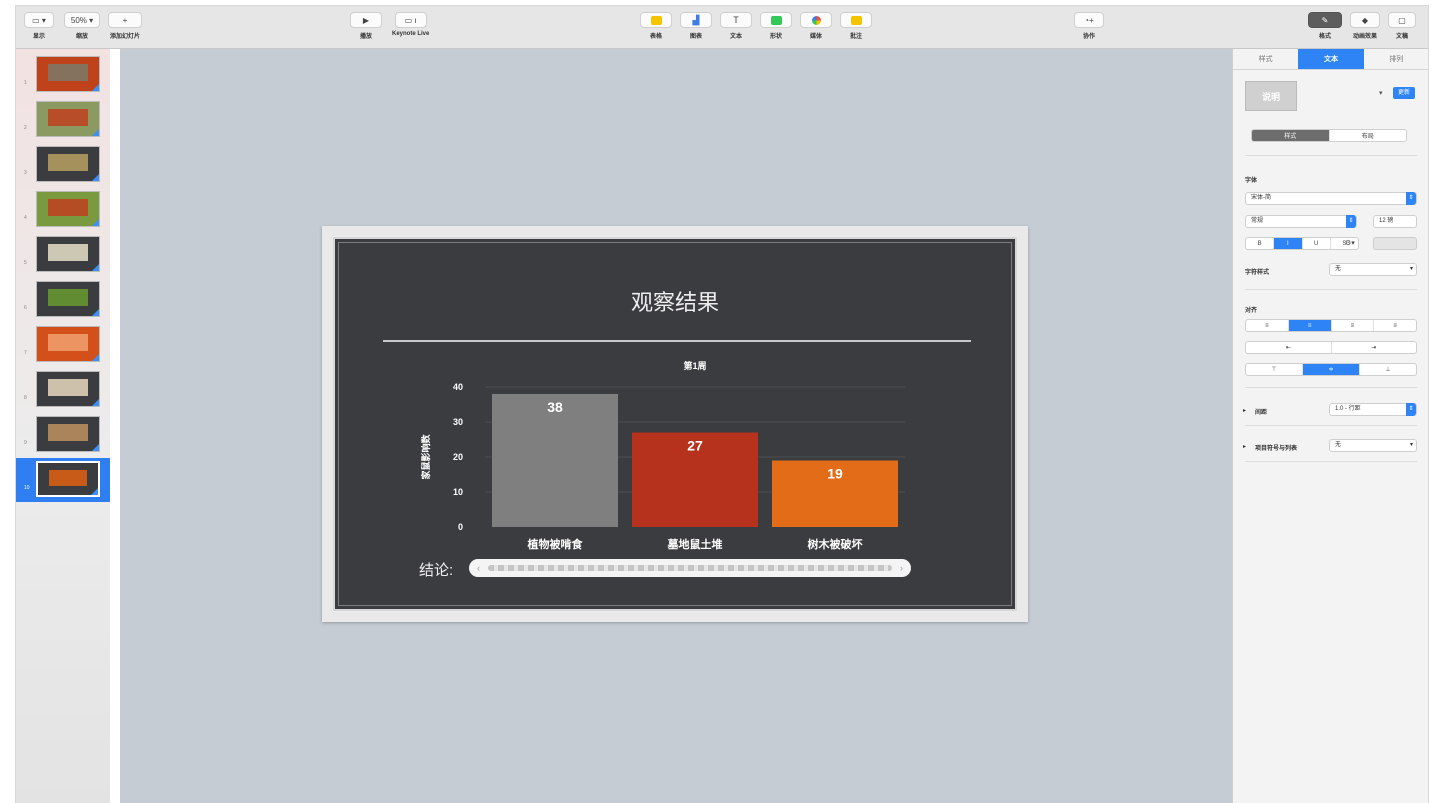  What do you see at coordinates (458, 422) in the screenshot?
I see `y-tick-label: 30` at bounding box center [458, 422].